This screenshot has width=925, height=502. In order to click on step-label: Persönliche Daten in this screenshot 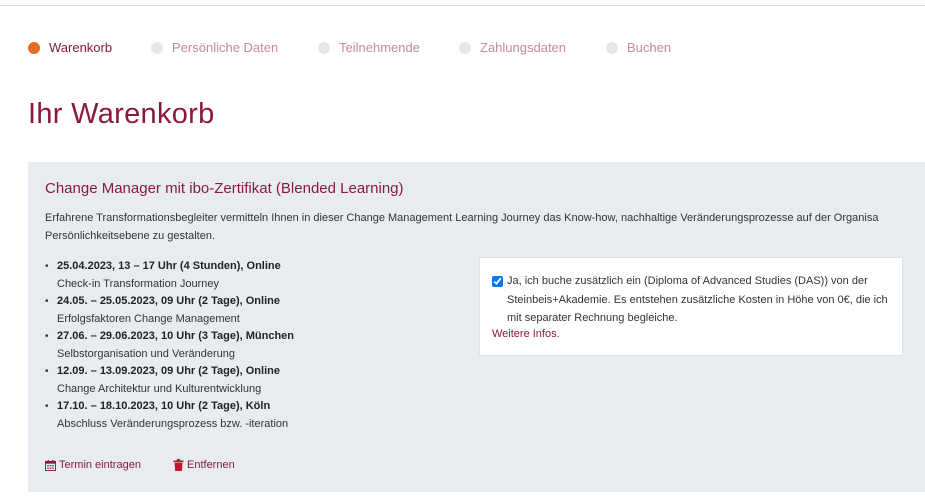, I will do `click(225, 47)`.